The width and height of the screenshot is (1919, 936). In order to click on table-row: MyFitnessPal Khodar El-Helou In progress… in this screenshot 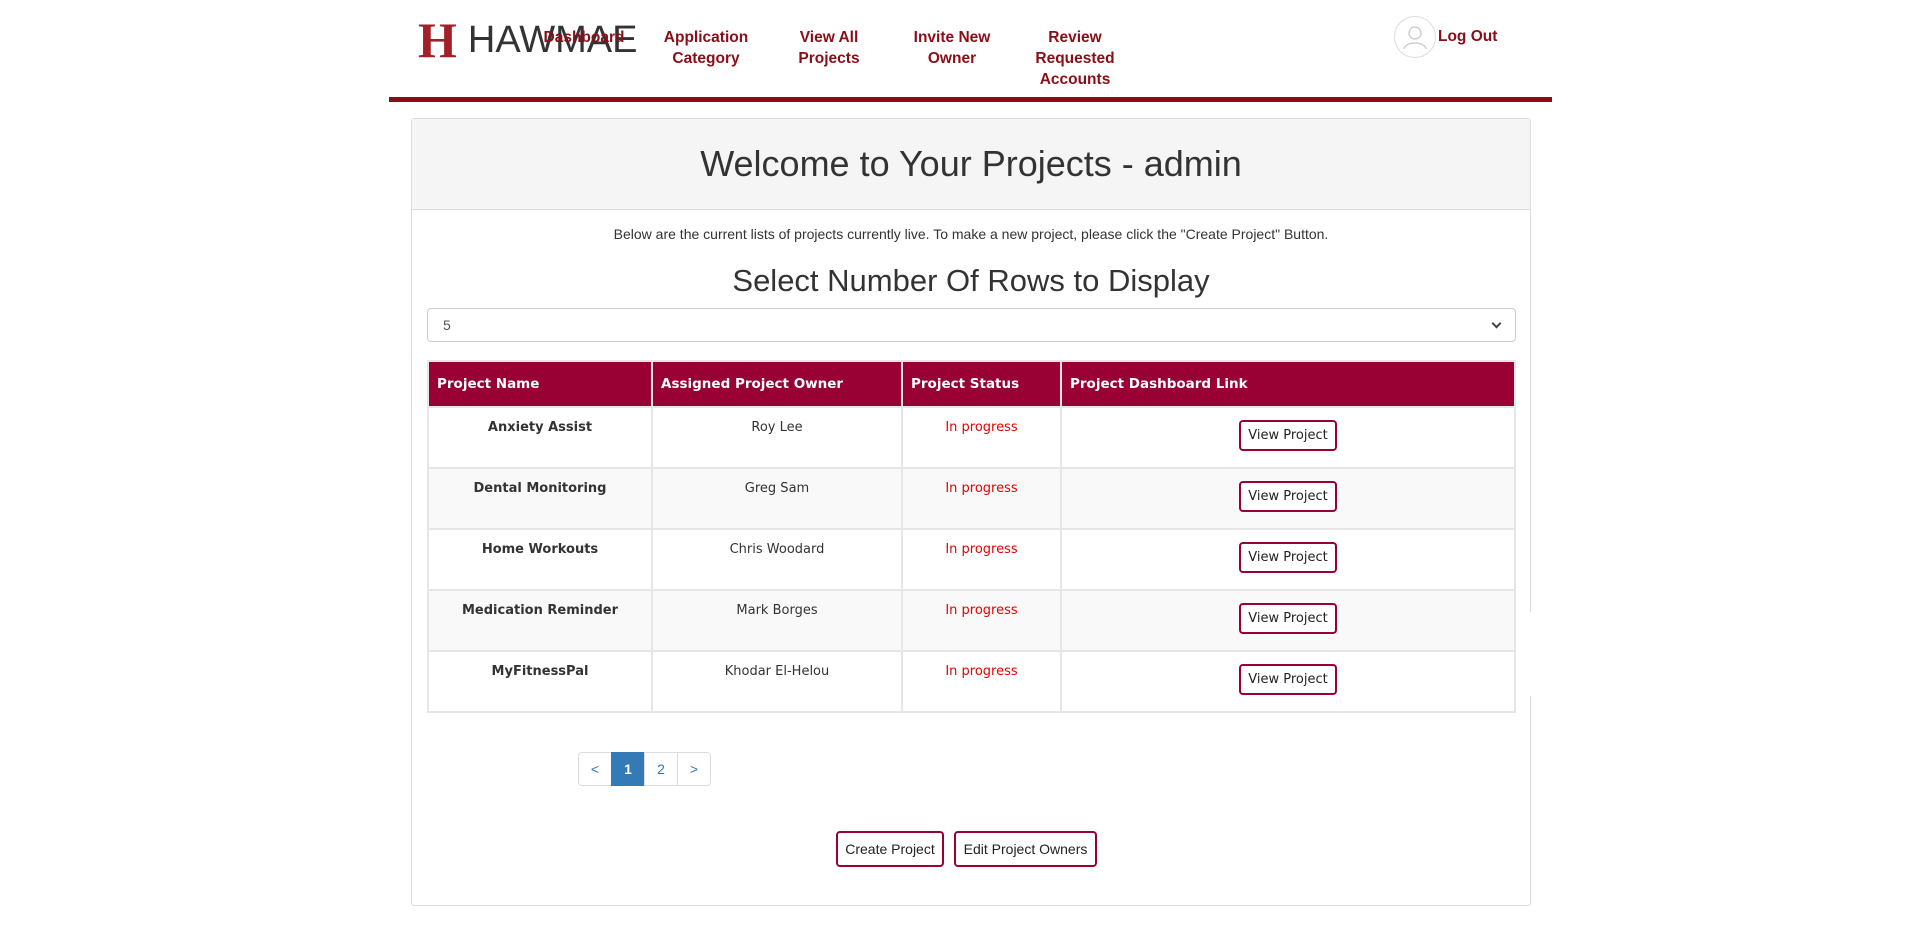, I will do `click(971, 681)`.